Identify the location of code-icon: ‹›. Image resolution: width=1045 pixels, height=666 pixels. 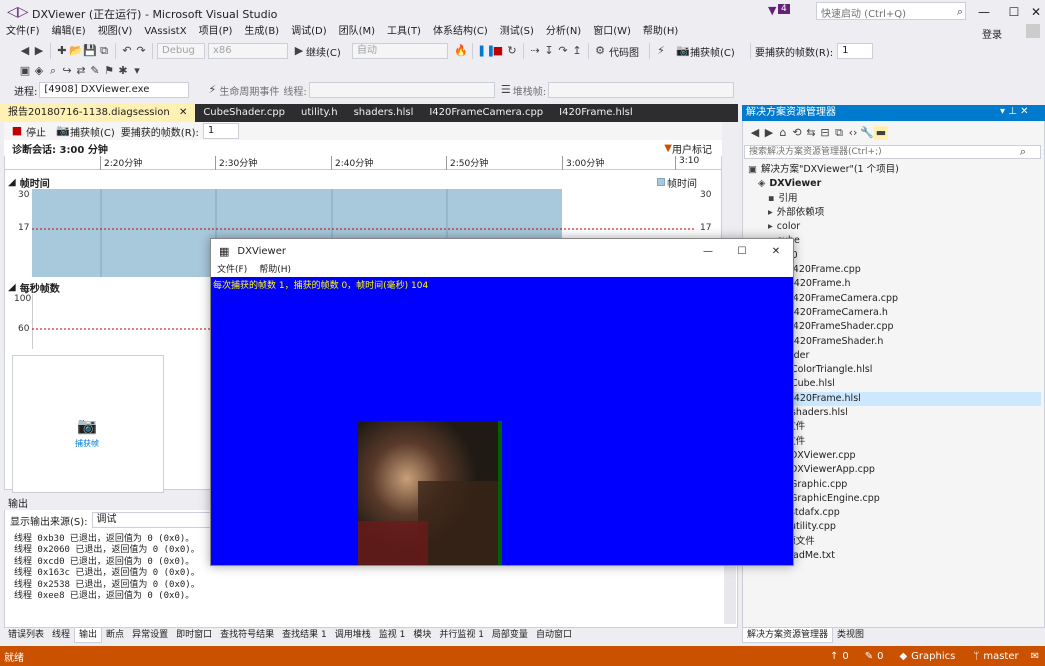
(853, 133).